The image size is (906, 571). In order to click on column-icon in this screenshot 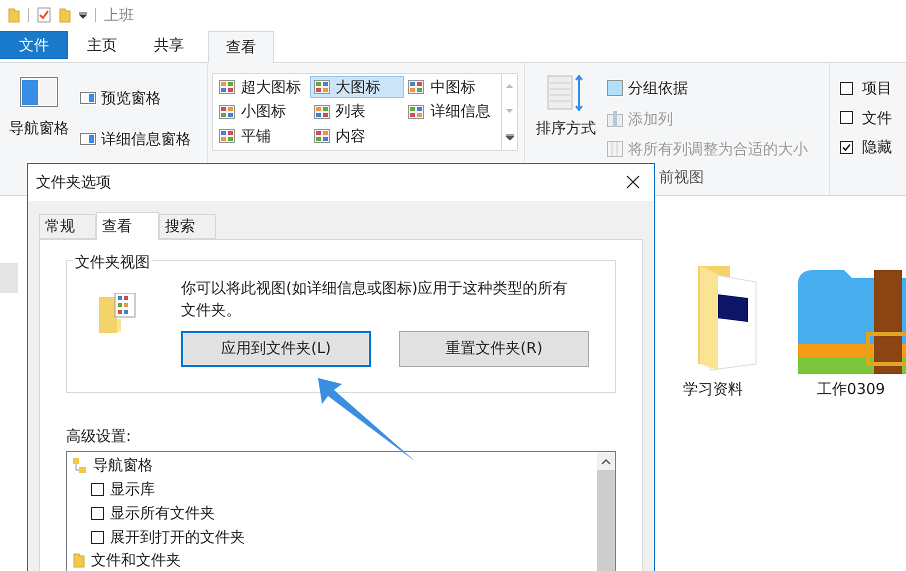, I will do `click(615, 118)`.